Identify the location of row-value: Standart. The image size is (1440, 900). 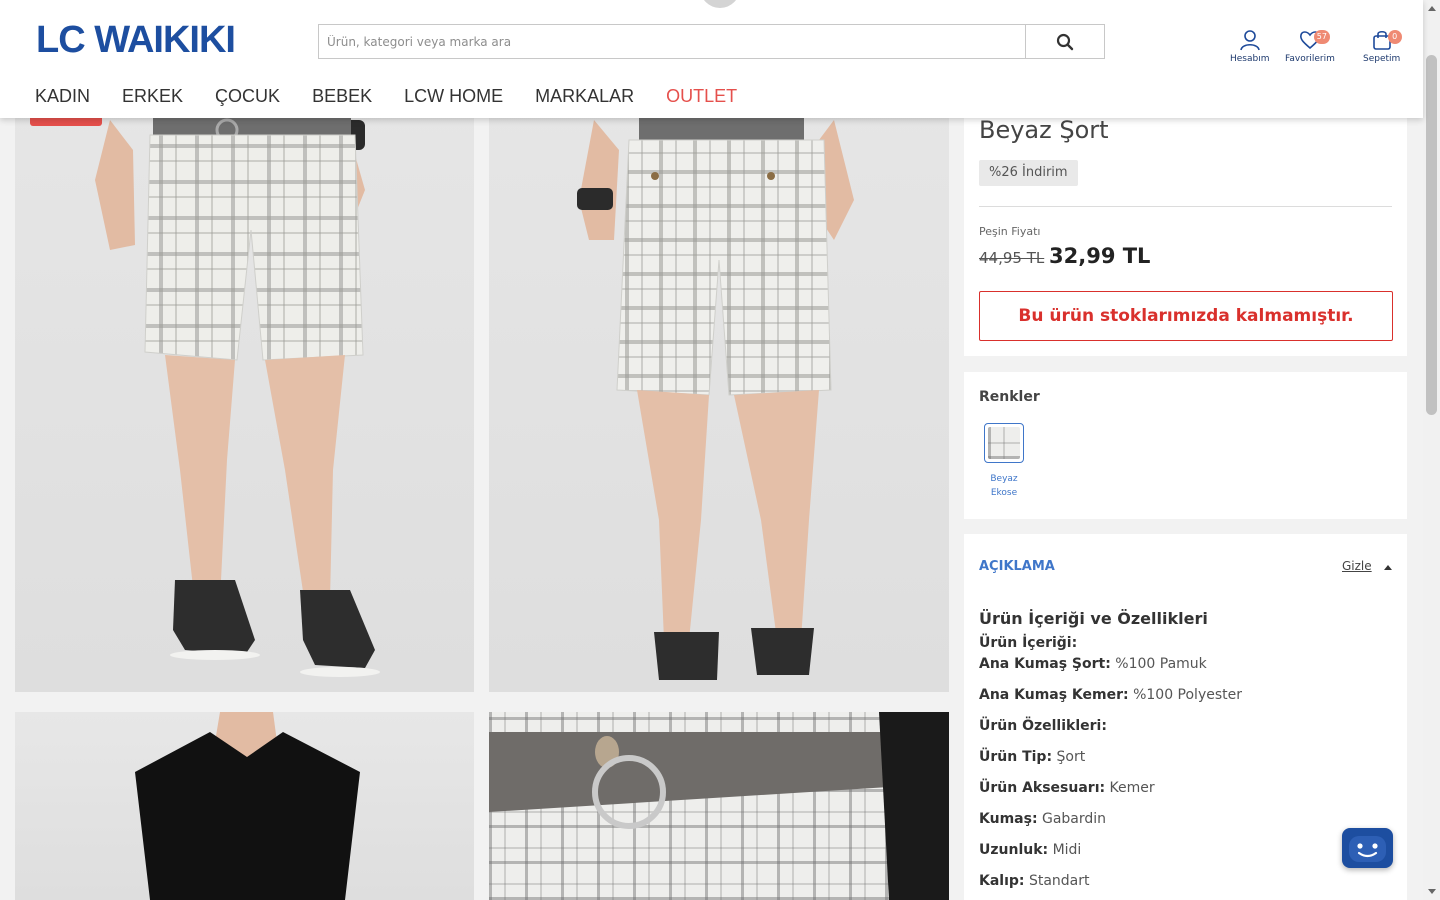
(1057, 881).